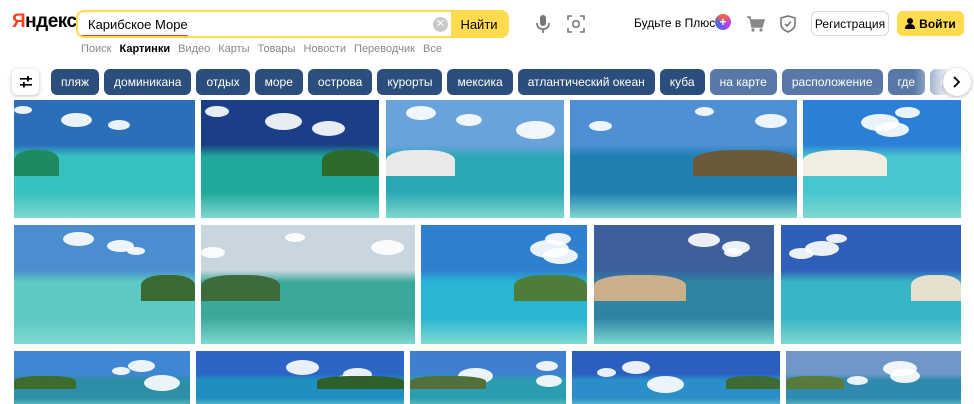 Image resolution: width=974 pixels, height=404 pixels. I want to click on plus-icon: +, so click(723, 22).